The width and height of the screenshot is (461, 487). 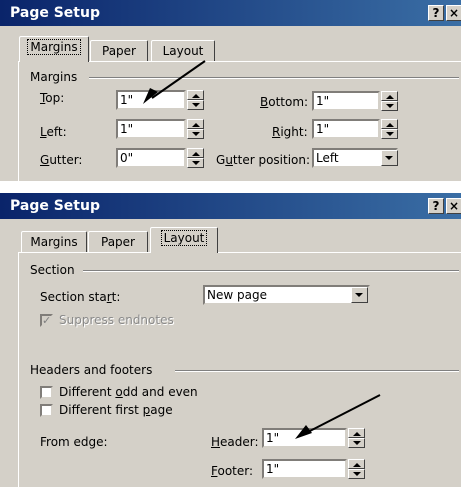 I want to click on right-input: 1", so click(x=346, y=129).